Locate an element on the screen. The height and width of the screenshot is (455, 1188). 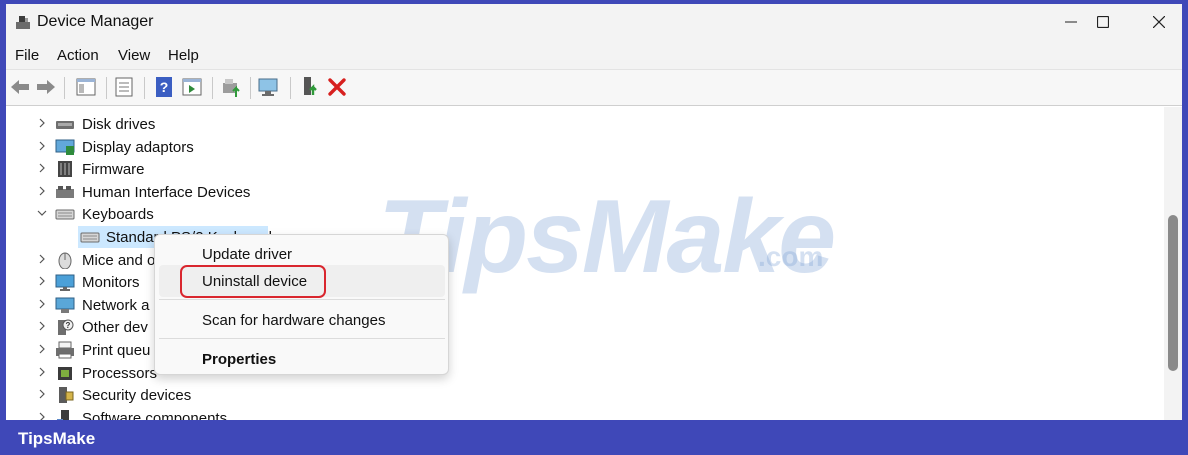
tree-category-item: Display adaptors is located at coordinates (585, 147).